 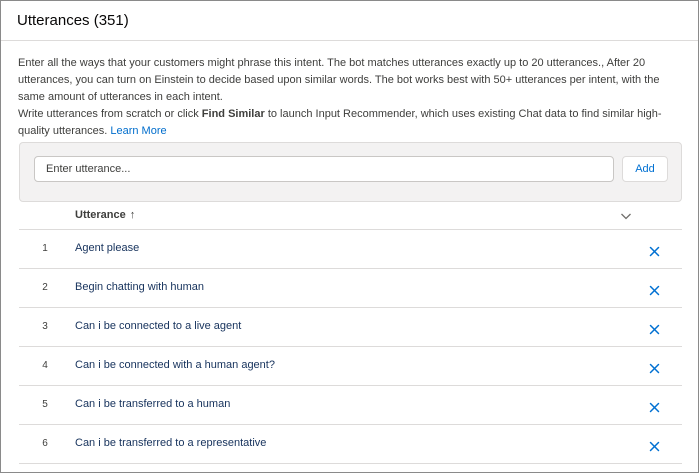 What do you see at coordinates (350, 288) in the screenshot?
I see `table-row: 2 Begin chatting with human` at bounding box center [350, 288].